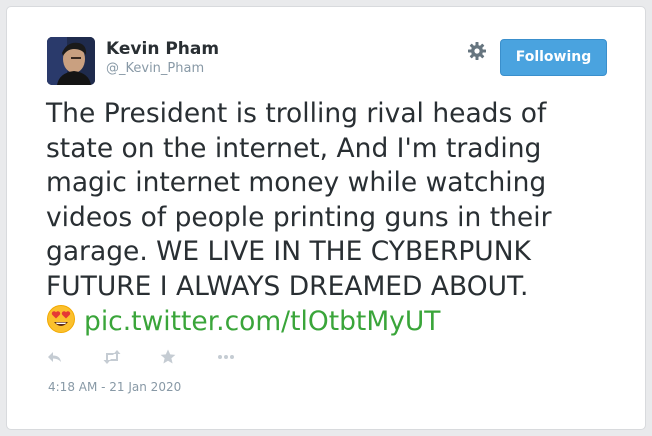 The width and height of the screenshot is (652, 436). What do you see at coordinates (56, 357) in the screenshot?
I see `reply-icon` at bounding box center [56, 357].